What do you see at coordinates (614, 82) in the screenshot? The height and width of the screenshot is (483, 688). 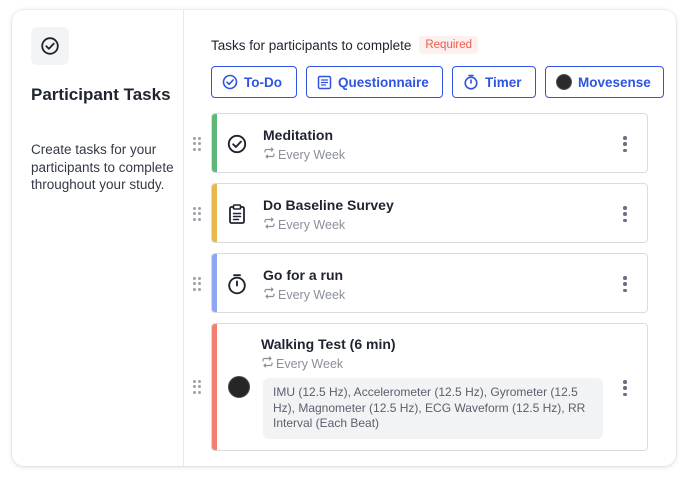 I see `add-movesense-label: Movesense` at bounding box center [614, 82].